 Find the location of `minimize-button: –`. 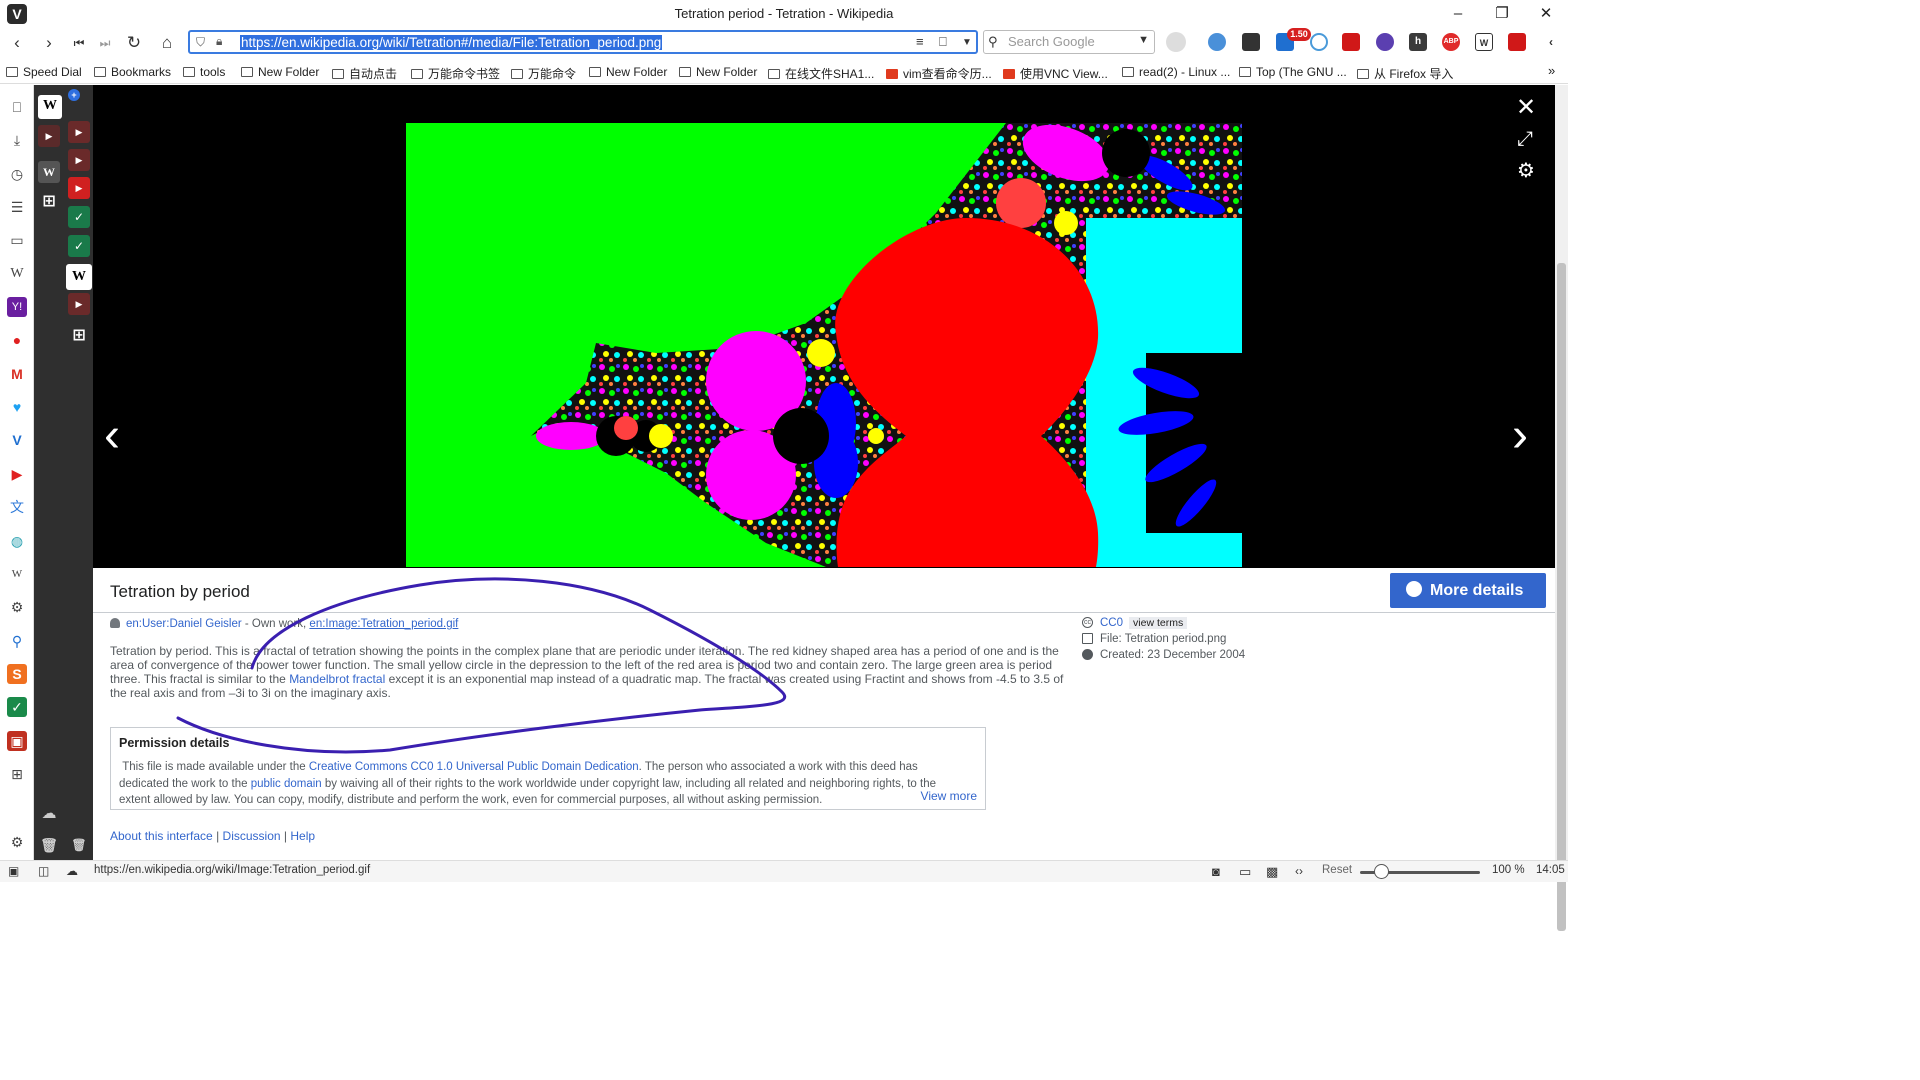

minimize-button: – is located at coordinates (1458, 14).